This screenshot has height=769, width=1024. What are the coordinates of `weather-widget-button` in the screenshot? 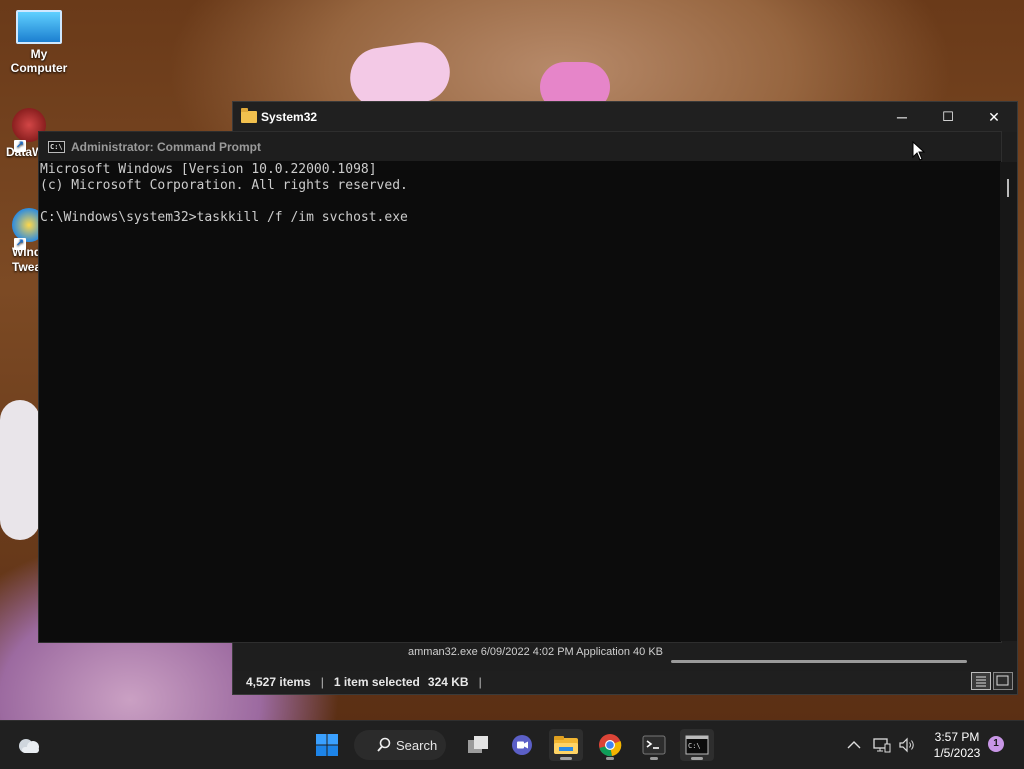 It's located at (29, 745).